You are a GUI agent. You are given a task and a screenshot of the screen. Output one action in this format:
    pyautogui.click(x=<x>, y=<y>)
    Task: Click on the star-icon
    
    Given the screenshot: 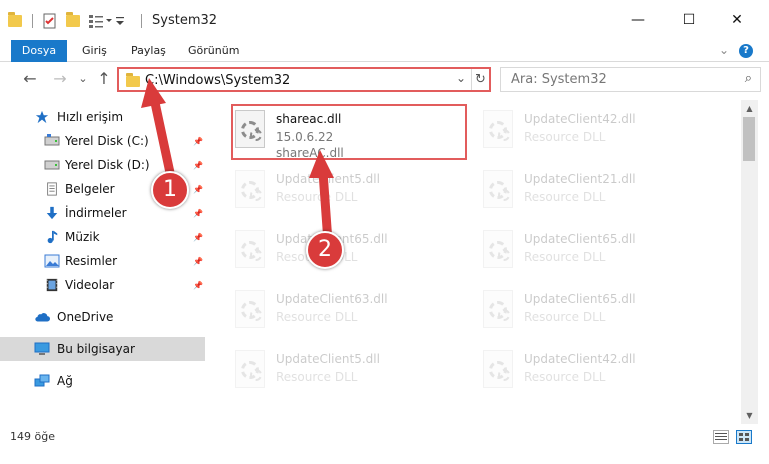 What is the action you would take?
    pyautogui.click(x=42, y=117)
    